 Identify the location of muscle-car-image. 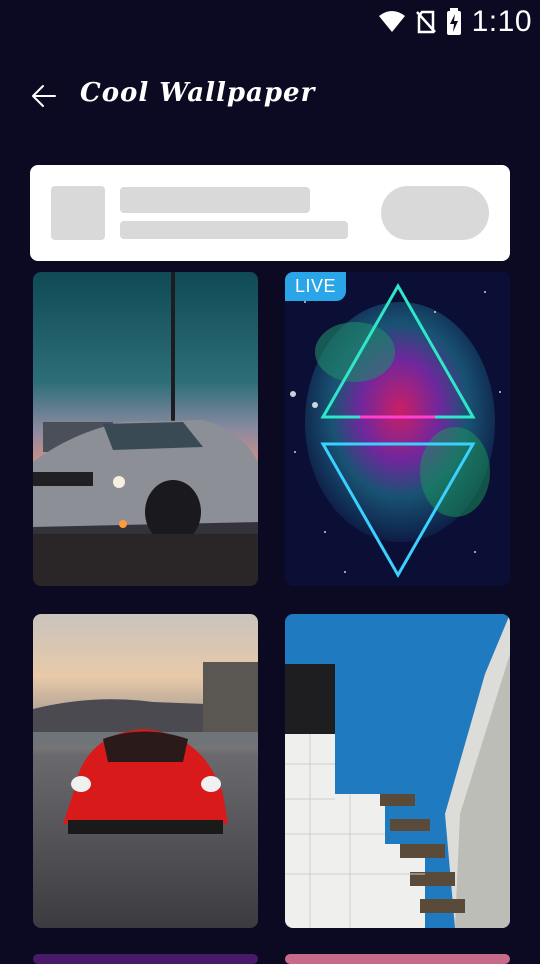
(145, 429).